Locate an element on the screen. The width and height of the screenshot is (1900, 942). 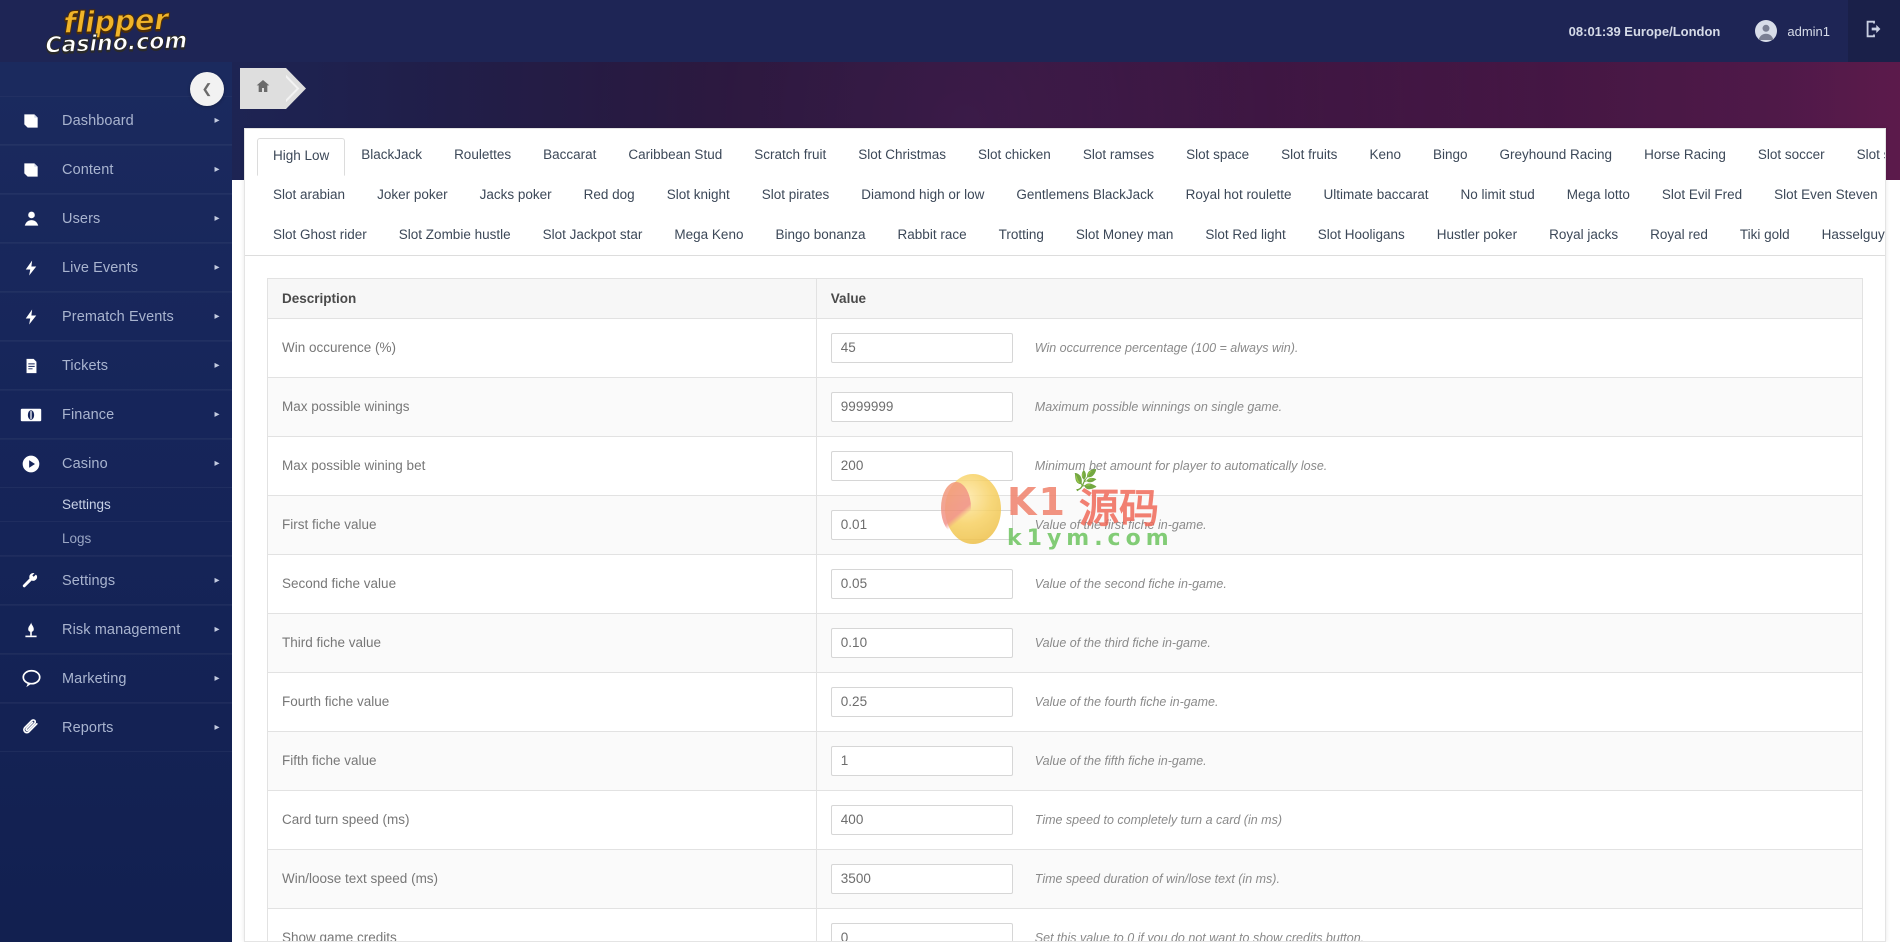
tab-mega-keno: Mega Keno is located at coordinates (708, 236).